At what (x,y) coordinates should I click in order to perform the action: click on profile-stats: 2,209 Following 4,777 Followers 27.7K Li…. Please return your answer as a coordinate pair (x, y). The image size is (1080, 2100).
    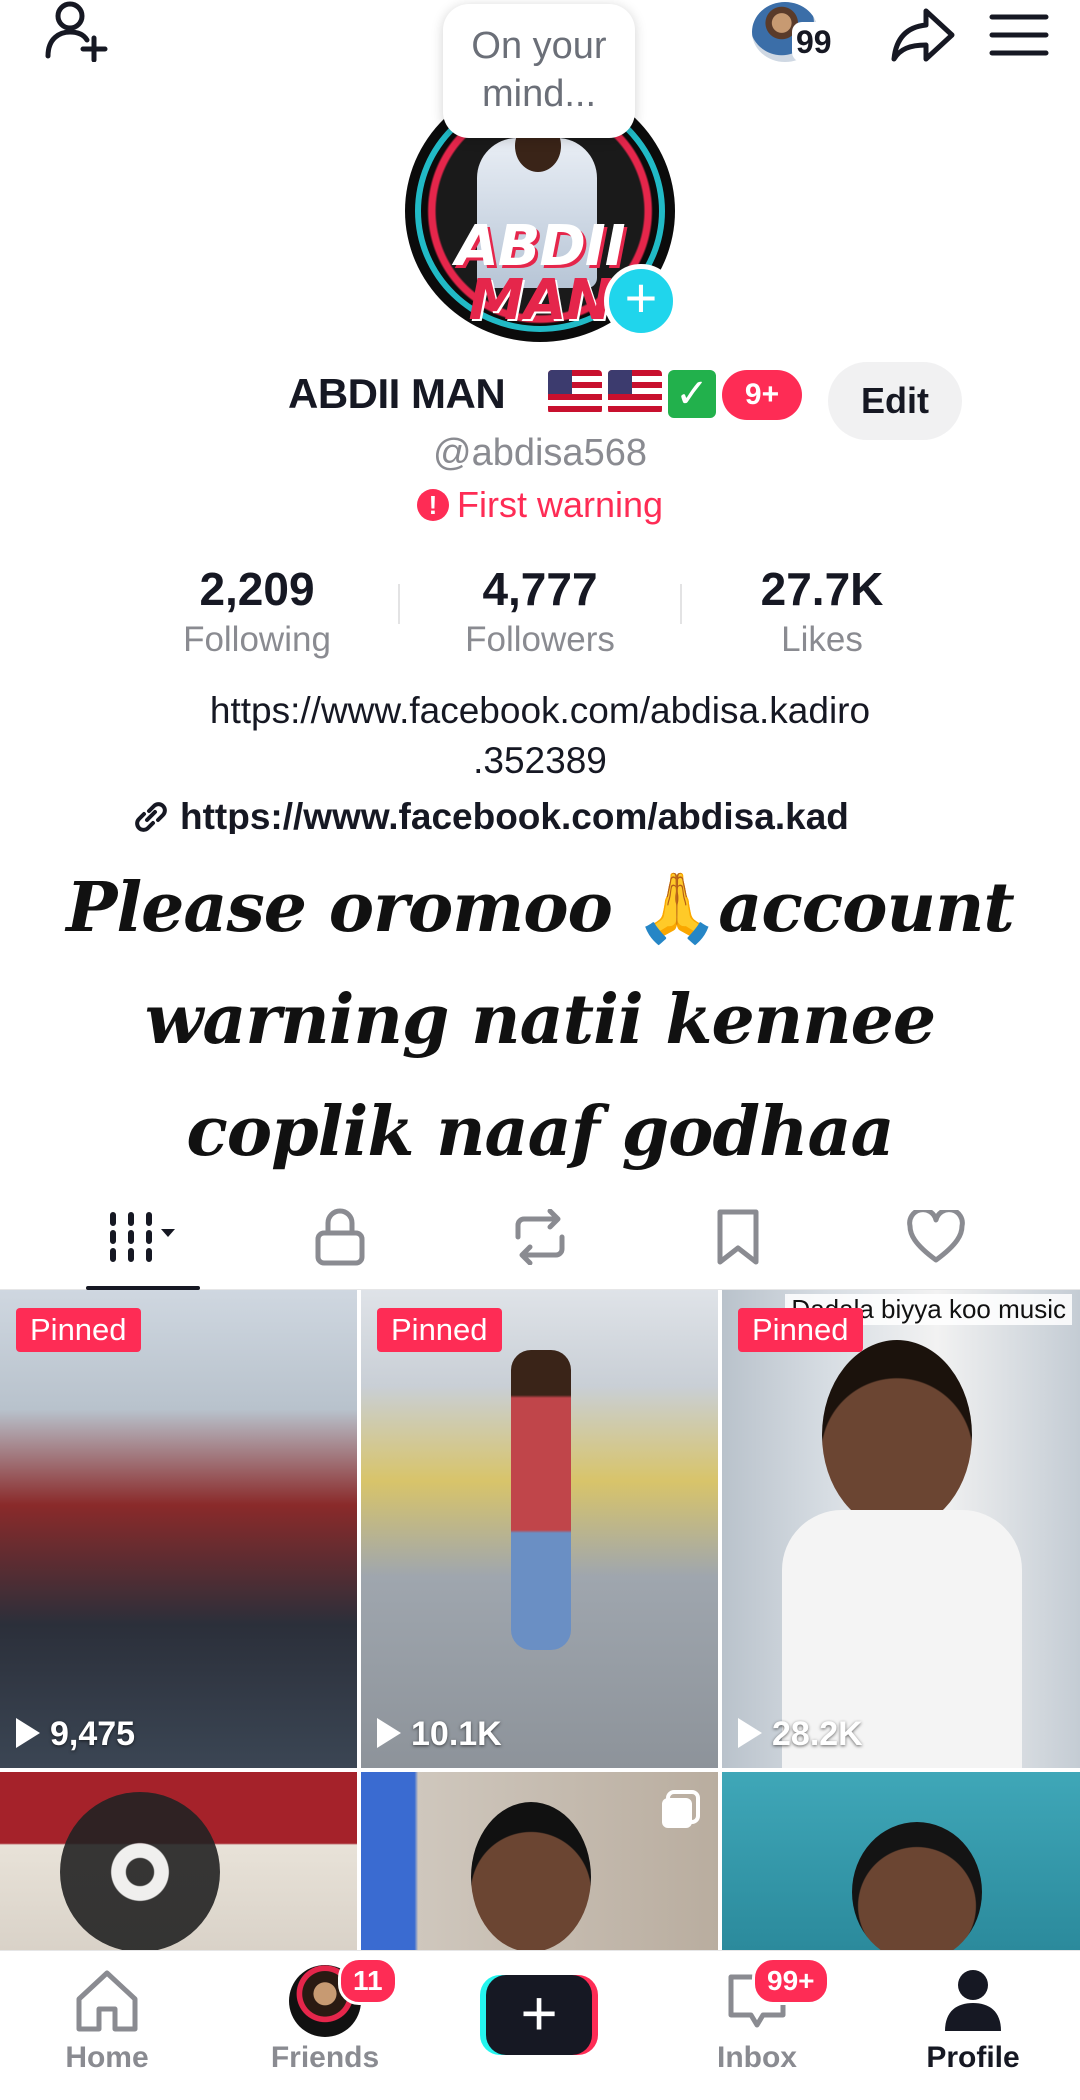
    Looking at the image, I should click on (540, 615).